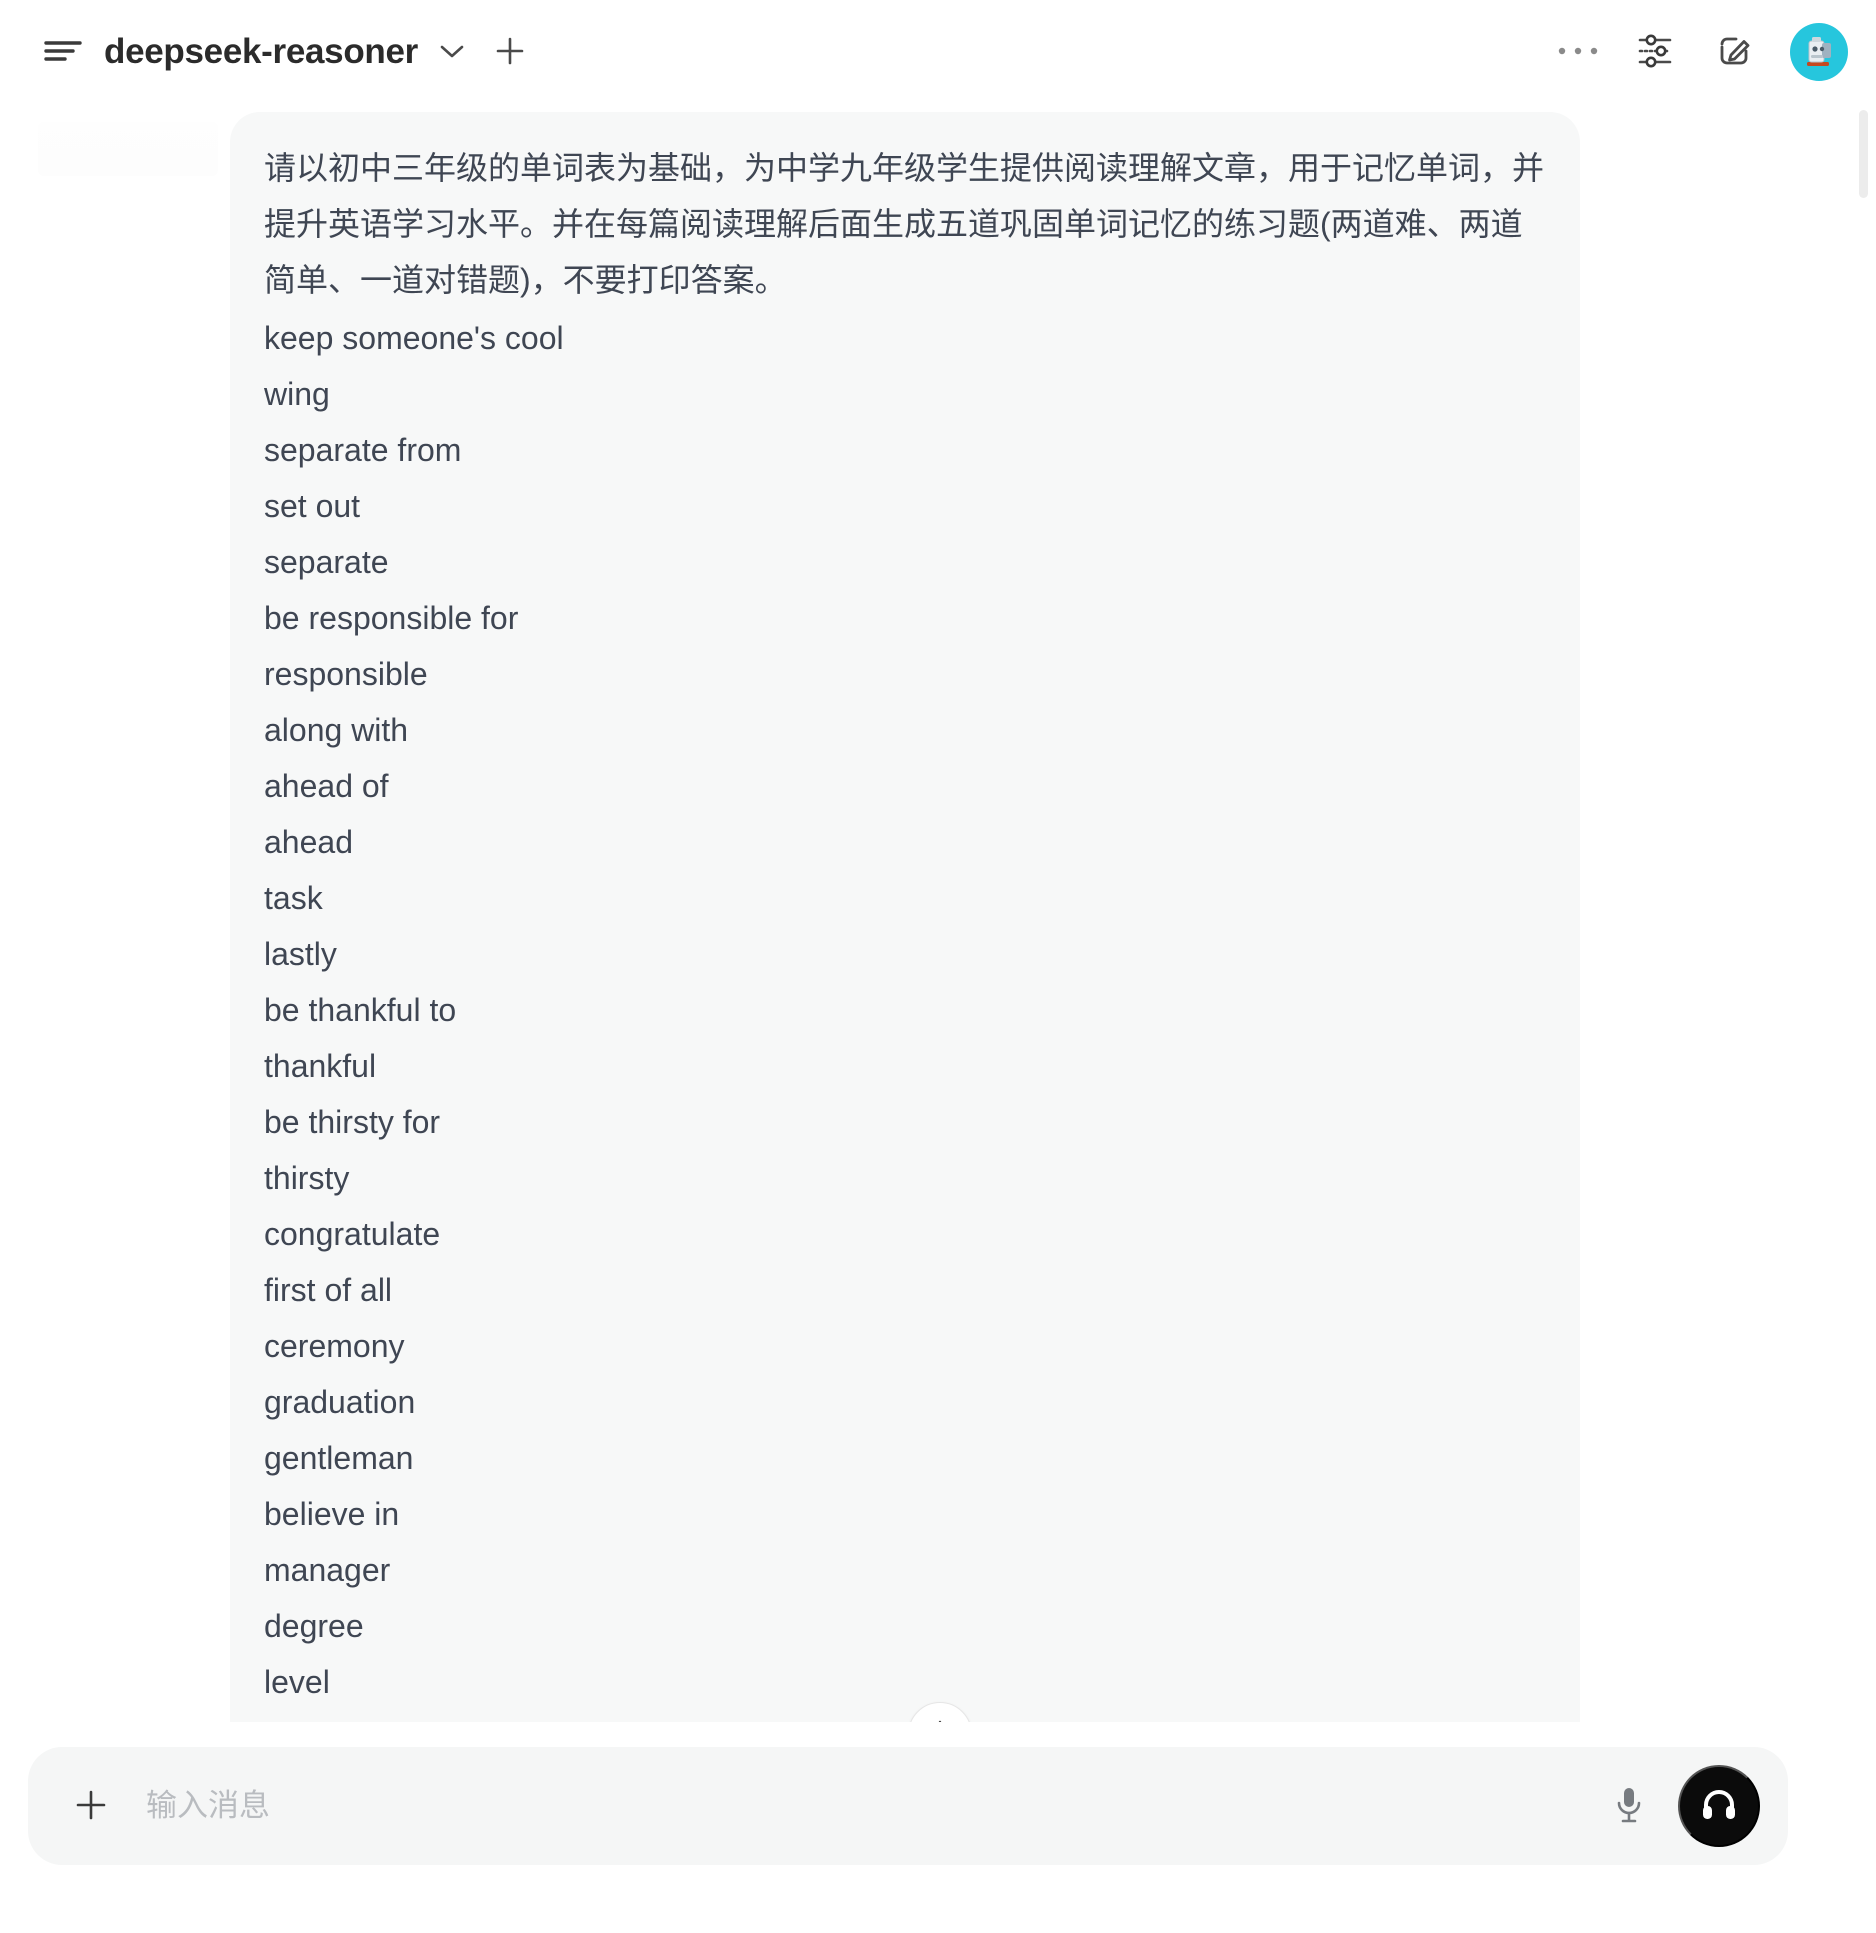 The height and width of the screenshot is (1933, 1876). I want to click on microphone-icon, so click(1629, 1806).